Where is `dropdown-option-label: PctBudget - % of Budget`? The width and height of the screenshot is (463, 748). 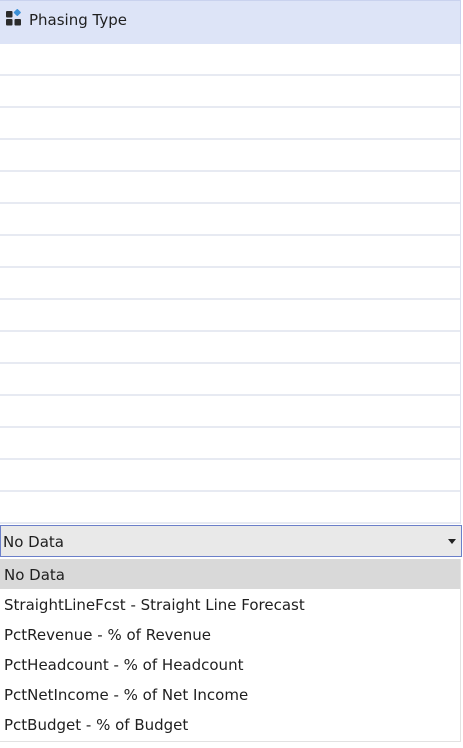 dropdown-option-label: PctBudget - % of Budget is located at coordinates (96, 725).